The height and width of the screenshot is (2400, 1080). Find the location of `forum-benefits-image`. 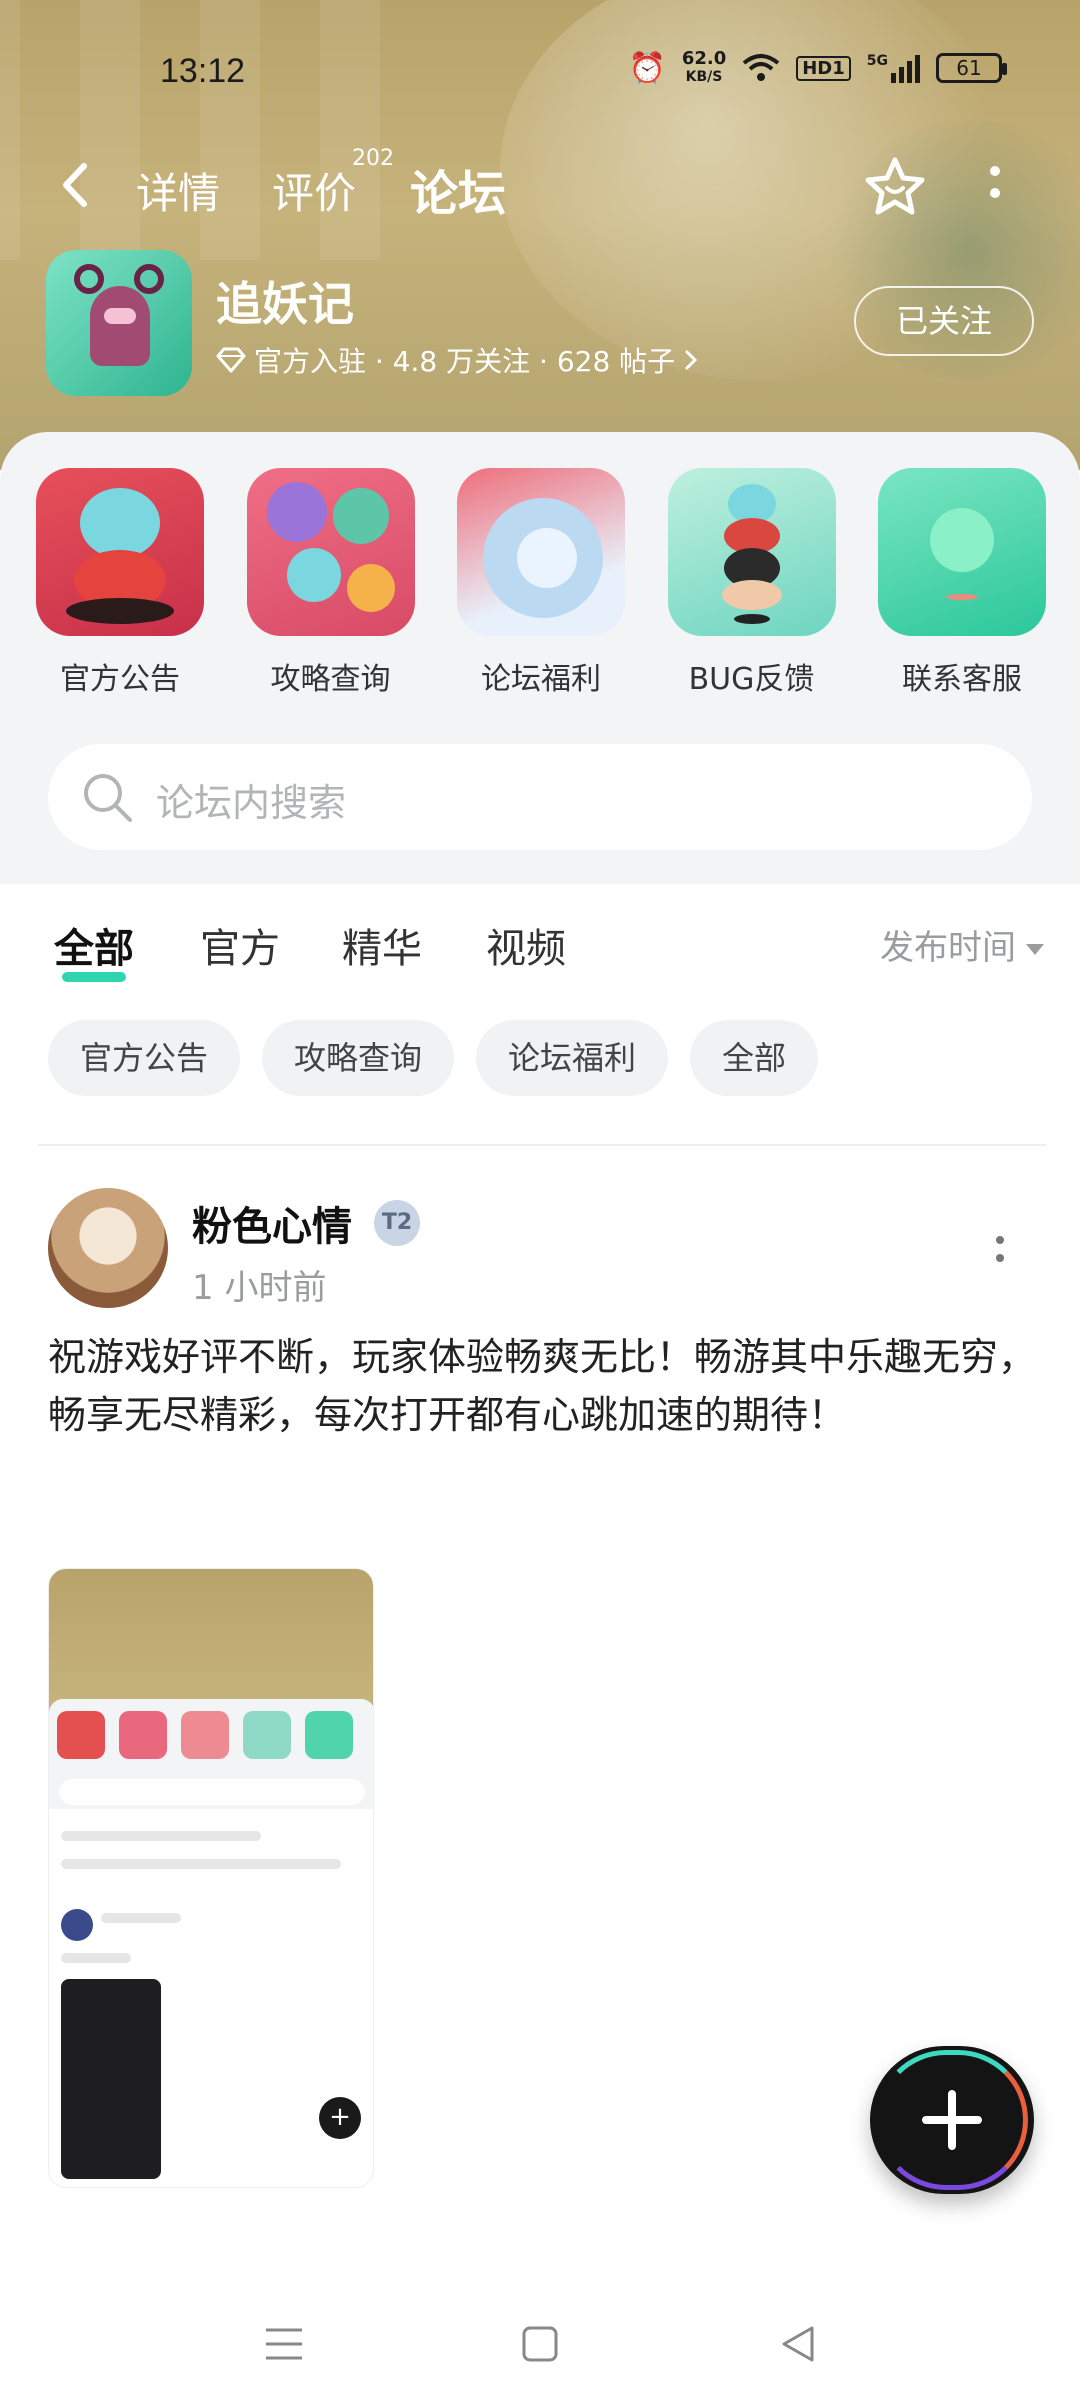

forum-benefits-image is located at coordinates (541, 552).